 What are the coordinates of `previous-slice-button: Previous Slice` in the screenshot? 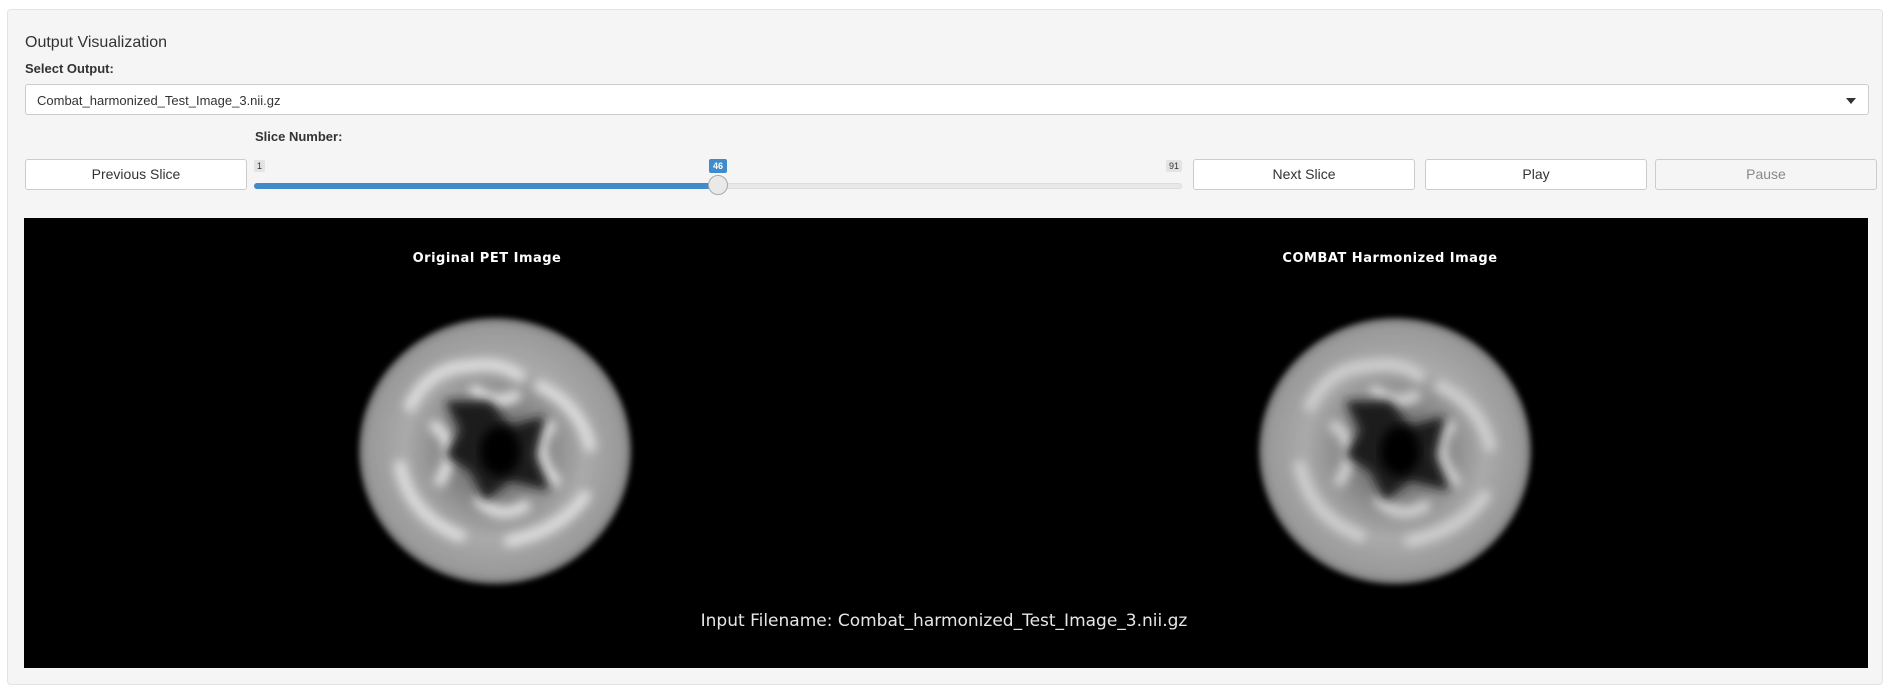 It's located at (136, 174).